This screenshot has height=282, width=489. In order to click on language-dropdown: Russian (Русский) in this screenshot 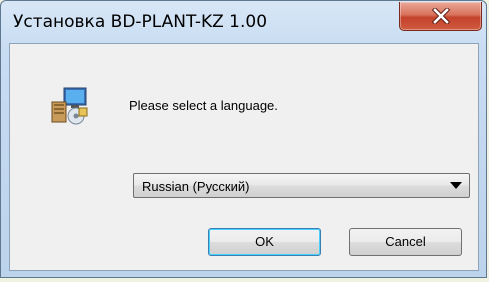, I will do `click(301, 185)`.